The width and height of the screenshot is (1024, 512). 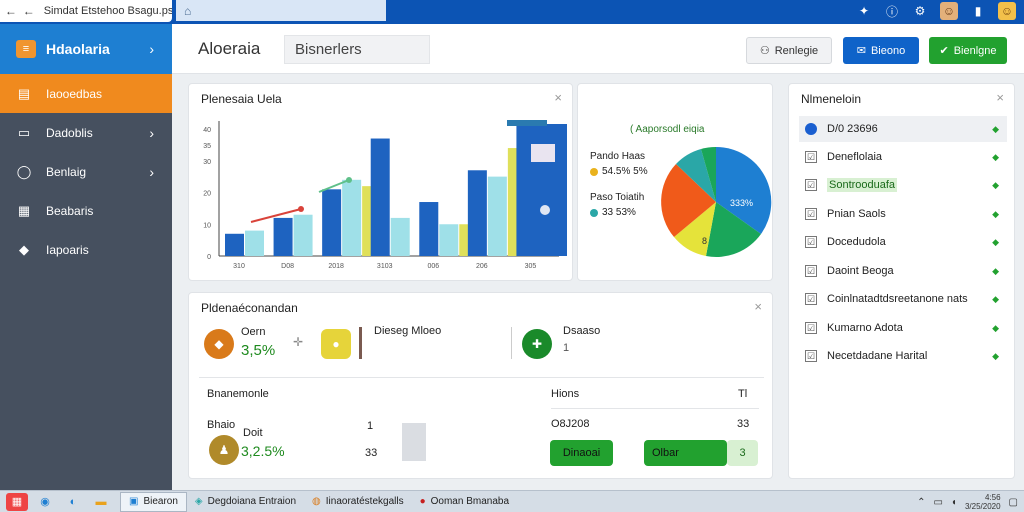 What do you see at coordinates (954, 502) in the screenshot?
I see `volume-icon: ◖` at bounding box center [954, 502].